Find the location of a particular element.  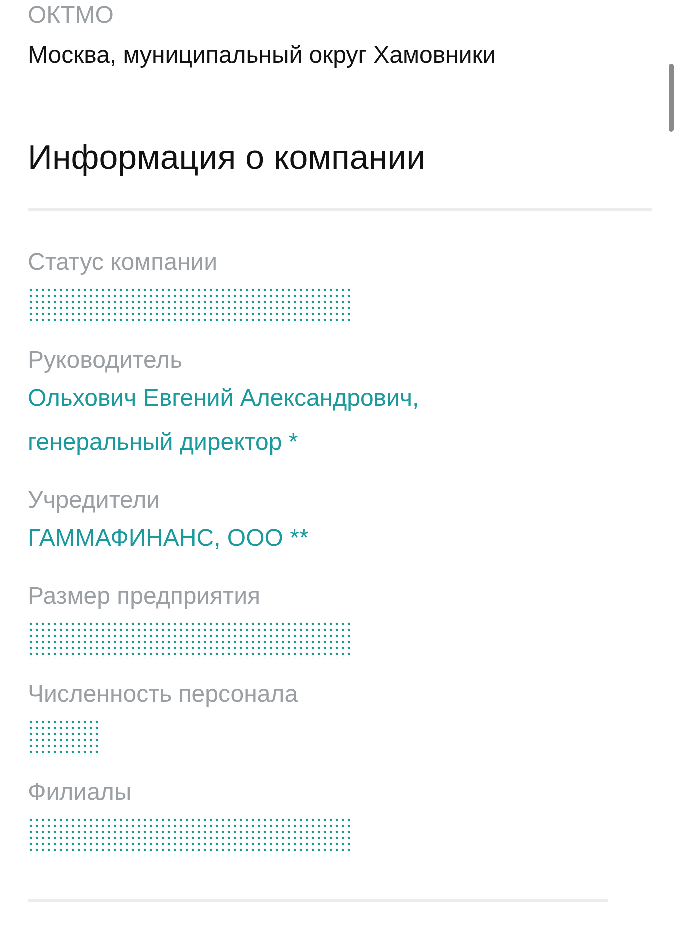

value-link: генеральный директор * is located at coordinates (163, 443).